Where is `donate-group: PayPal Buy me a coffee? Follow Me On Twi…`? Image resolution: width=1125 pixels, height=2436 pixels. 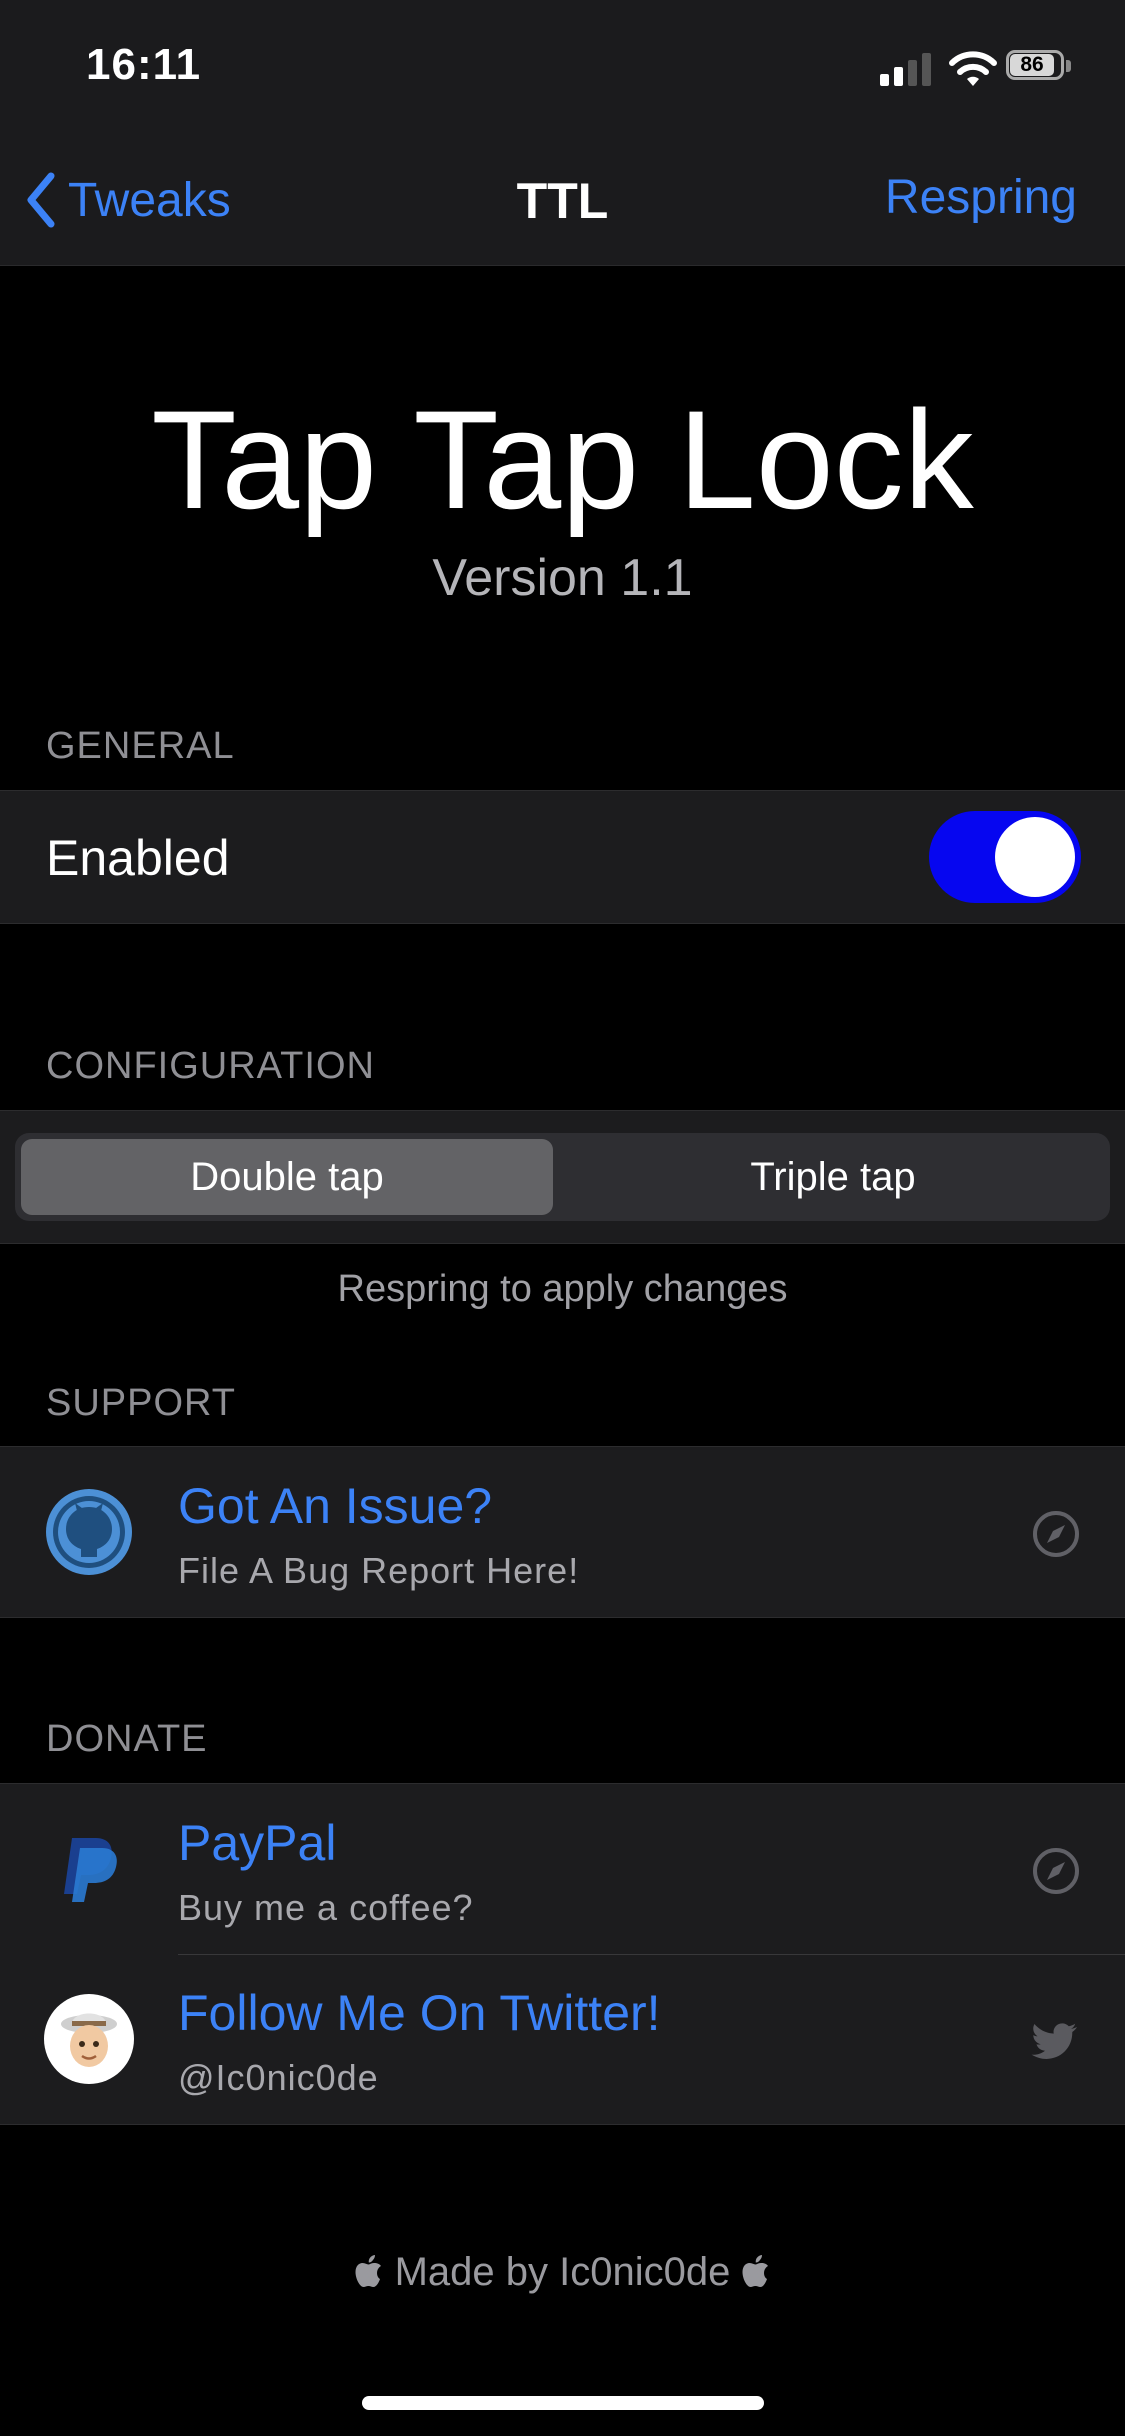 donate-group: PayPal Buy me a coffee? Follow Me On Twi… is located at coordinates (562, 1954).